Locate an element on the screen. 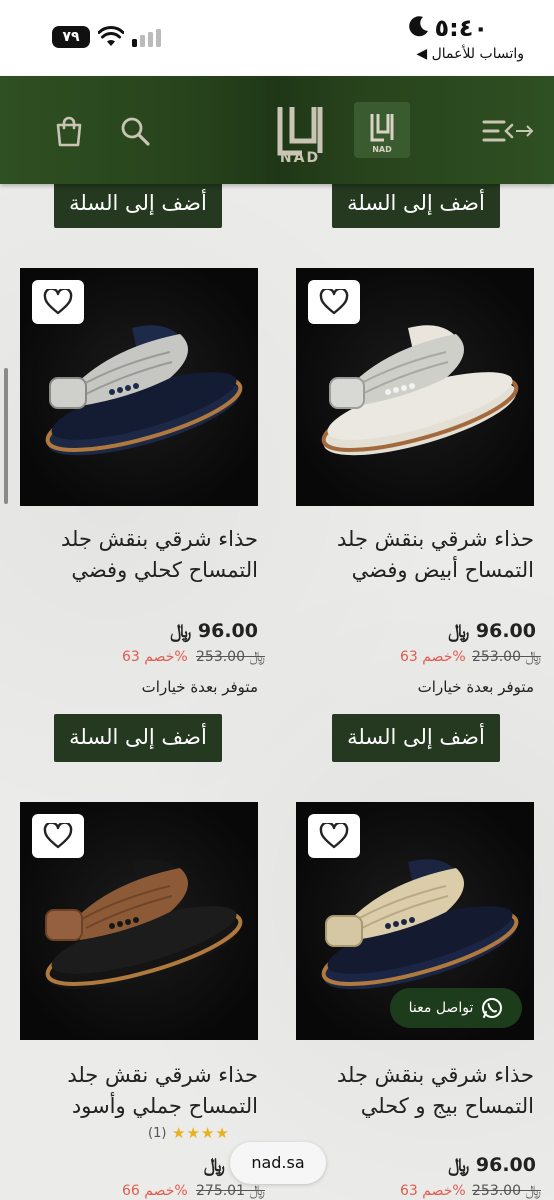 Image resolution: width=554 pixels, height=1200 pixels. brand-name: NAD is located at coordinates (300, 158).